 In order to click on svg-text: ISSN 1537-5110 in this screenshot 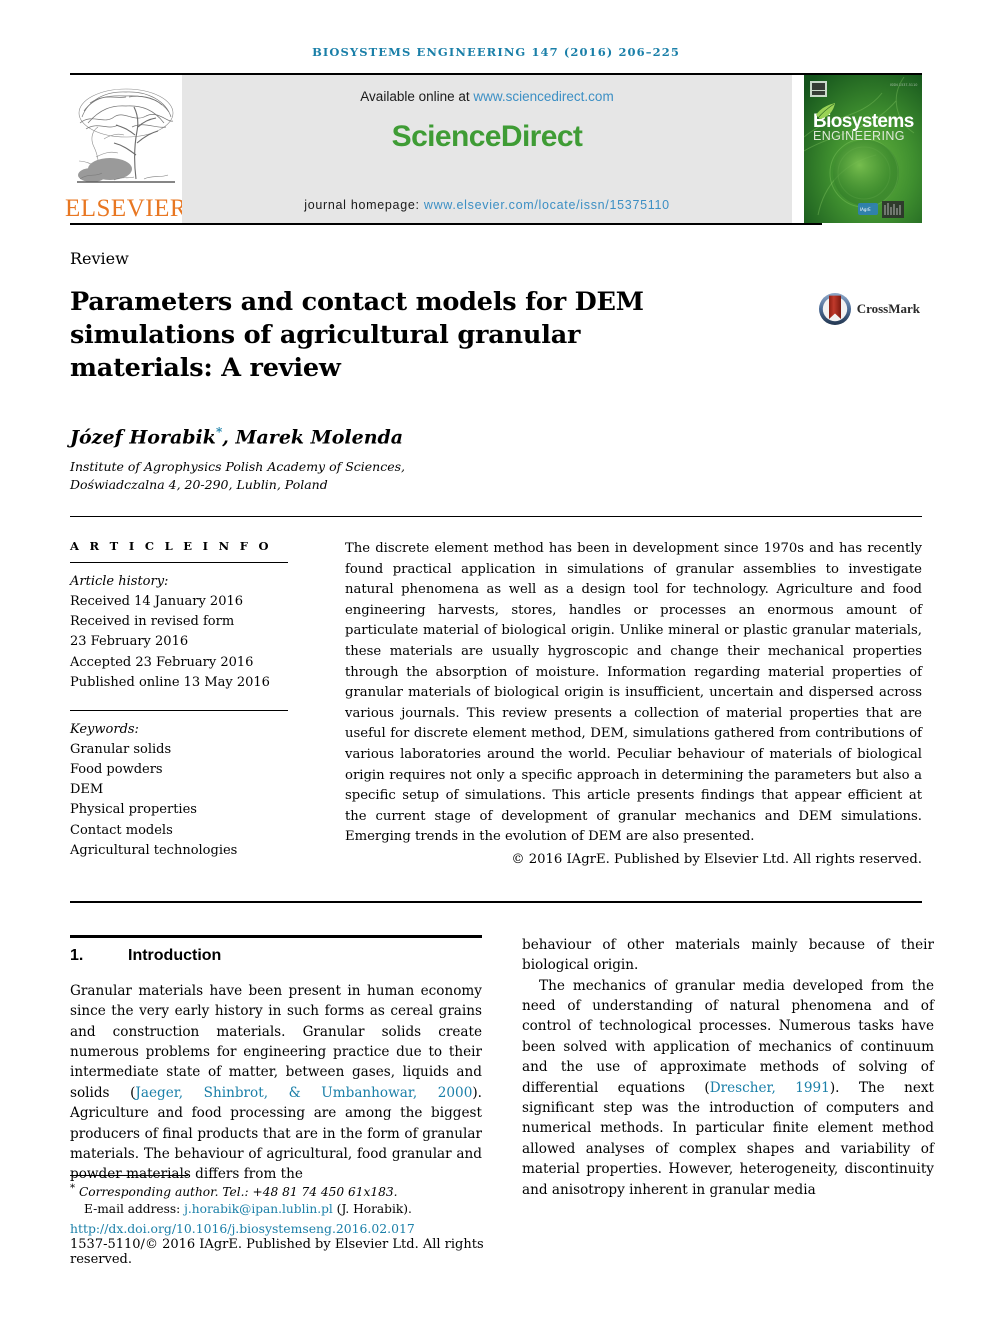, I will do `click(903, 85)`.